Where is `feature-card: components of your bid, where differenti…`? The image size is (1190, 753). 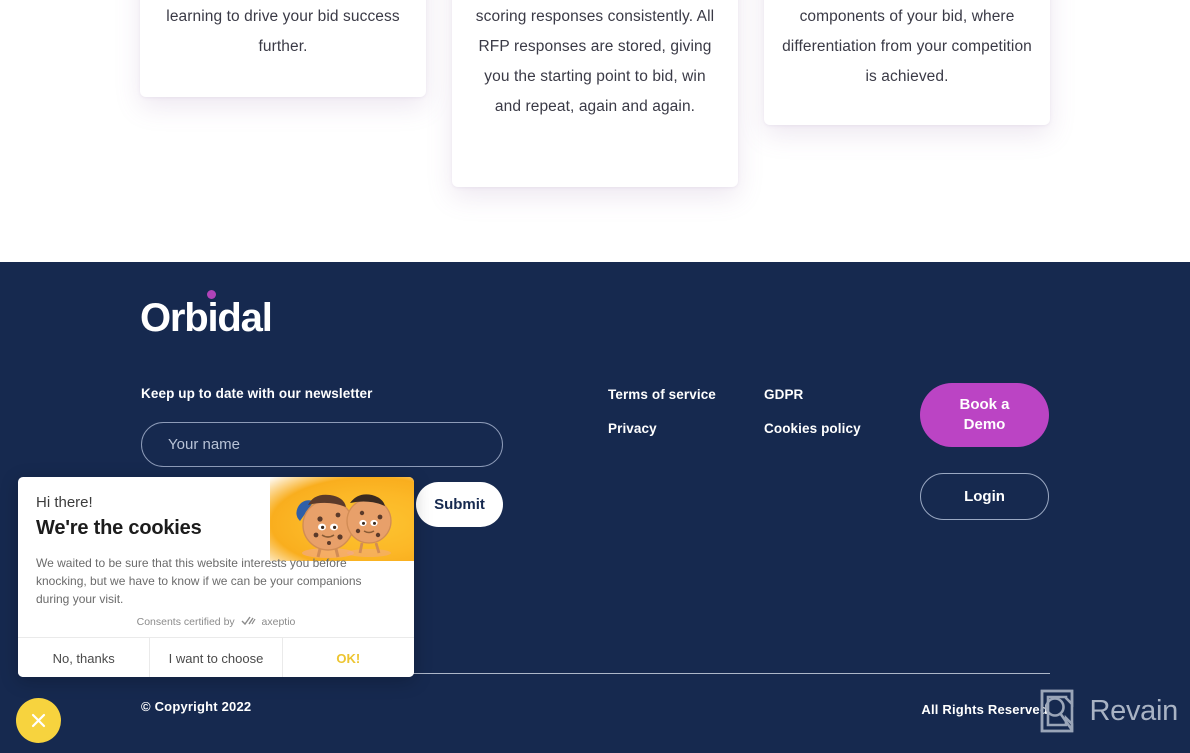
feature-card: components of your bid, where differenti… is located at coordinates (907, 62).